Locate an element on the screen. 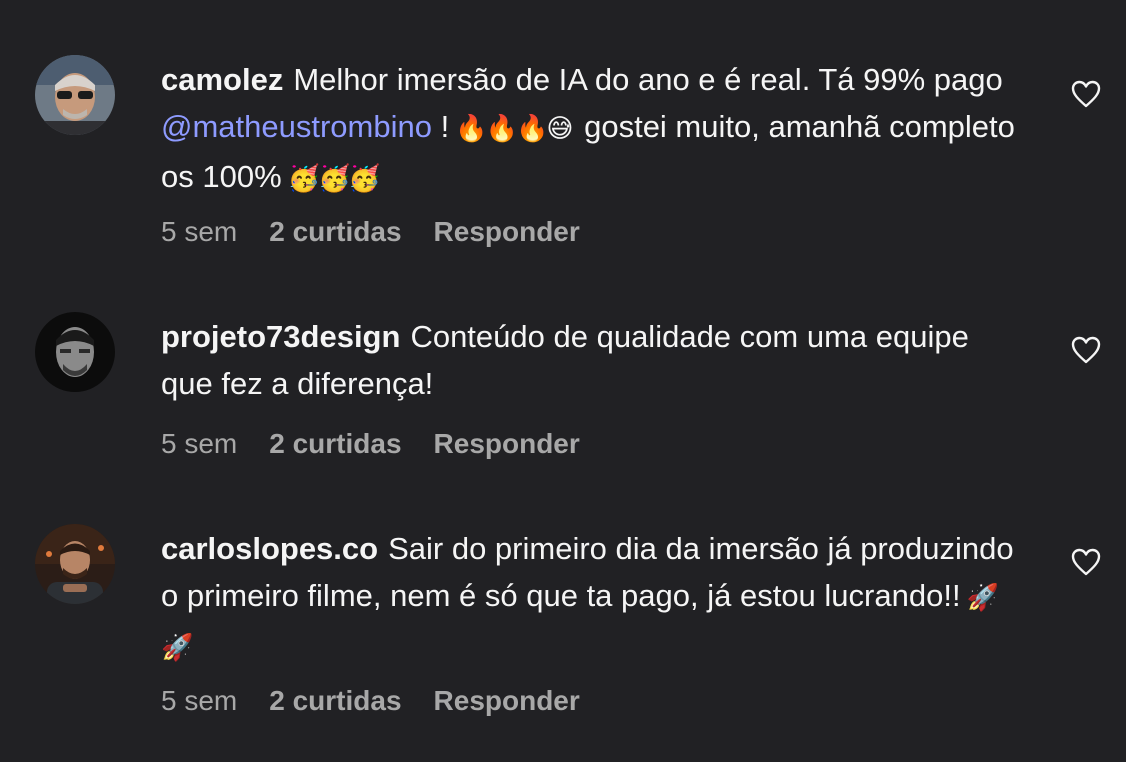 This screenshot has height=762, width=1126. comment-username: camolez is located at coordinates (222, 79).